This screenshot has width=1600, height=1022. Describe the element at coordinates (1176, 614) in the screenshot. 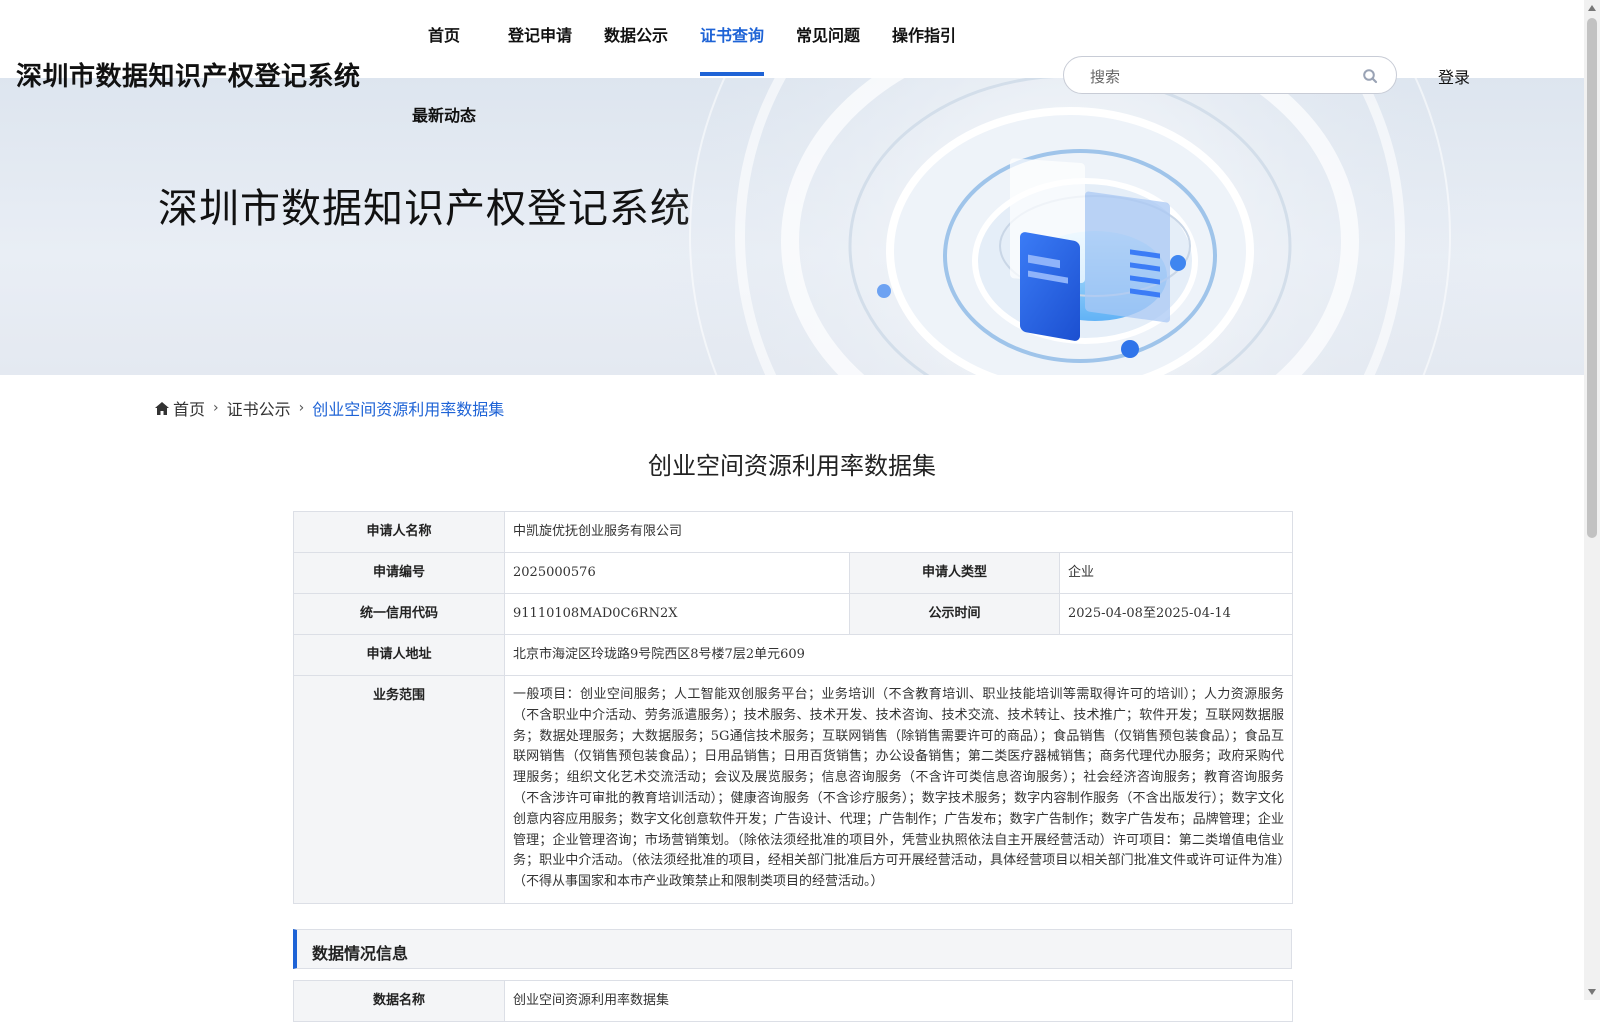

I see `publicity-time-value: 2025-04-08至2025-04-14` at that location.